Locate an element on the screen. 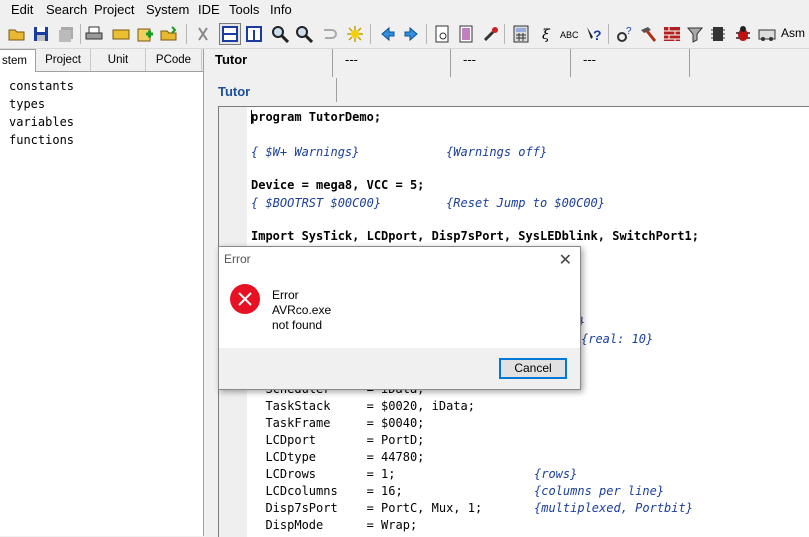 The image size is (809, 537). split-horizontal-icon is located at coordinates (230, 34).